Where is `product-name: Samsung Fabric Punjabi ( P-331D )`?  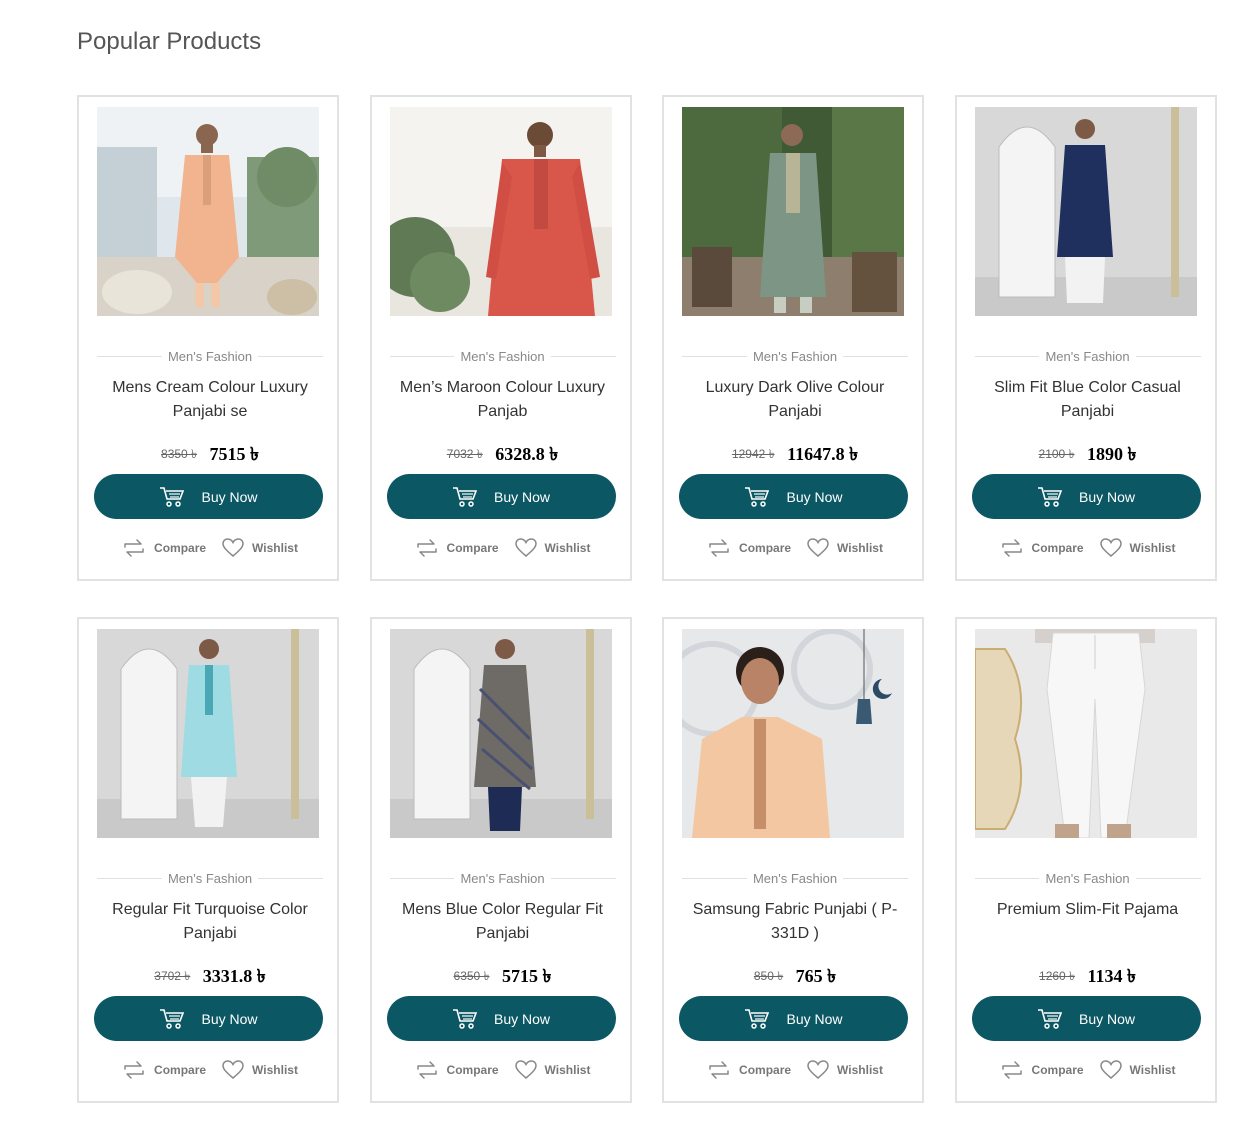 product-name: Samsung Fabric Punjabi ( P-331D ) is located at coordinates (795, 922).